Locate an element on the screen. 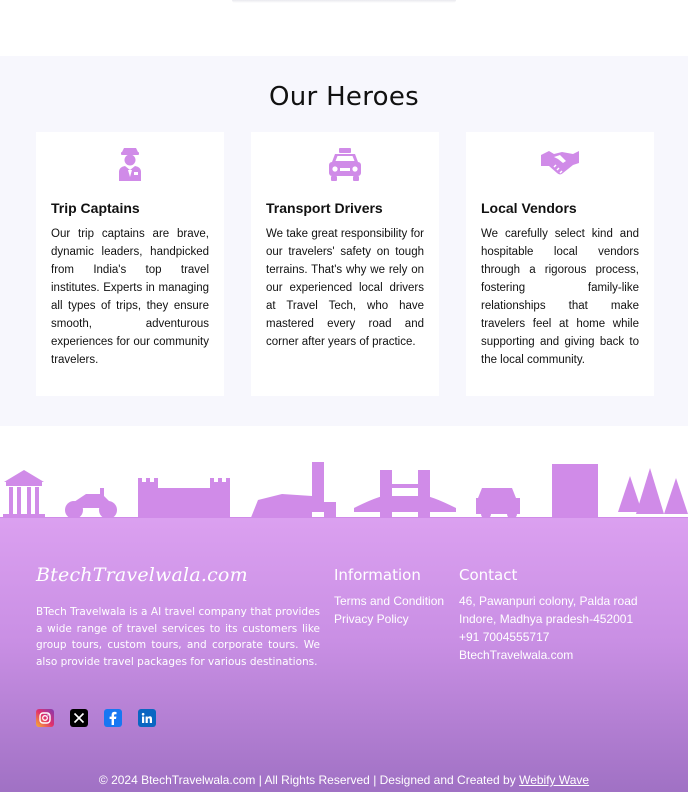  jeep-icon is located at coordinates (498, 503).